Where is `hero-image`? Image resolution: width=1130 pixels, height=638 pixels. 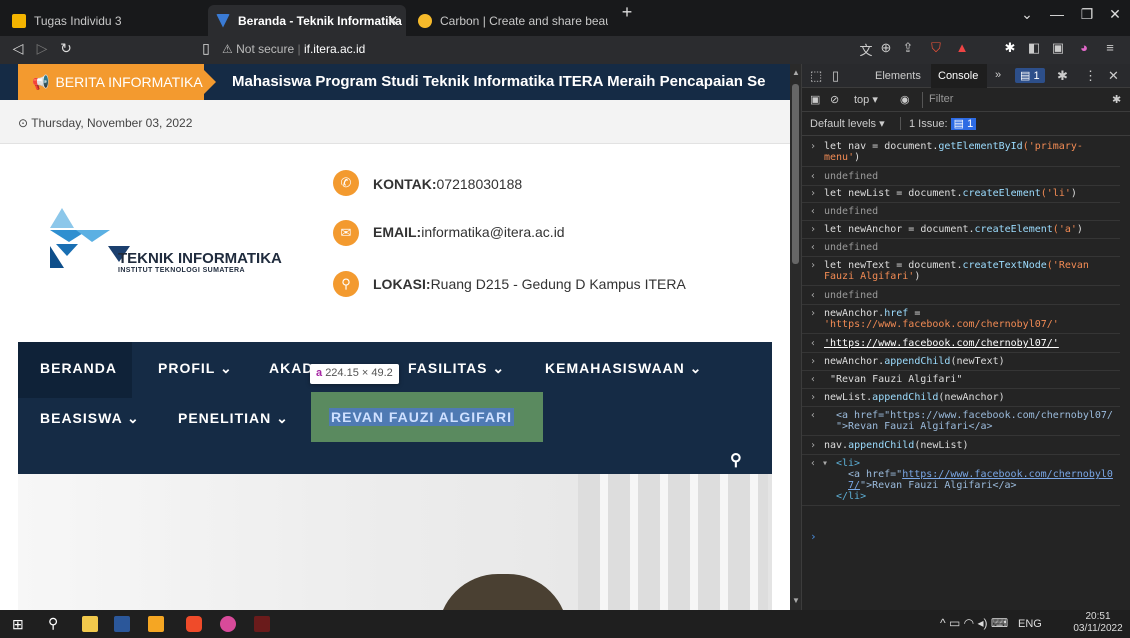
hero-image is located at coordinates (395, 542).